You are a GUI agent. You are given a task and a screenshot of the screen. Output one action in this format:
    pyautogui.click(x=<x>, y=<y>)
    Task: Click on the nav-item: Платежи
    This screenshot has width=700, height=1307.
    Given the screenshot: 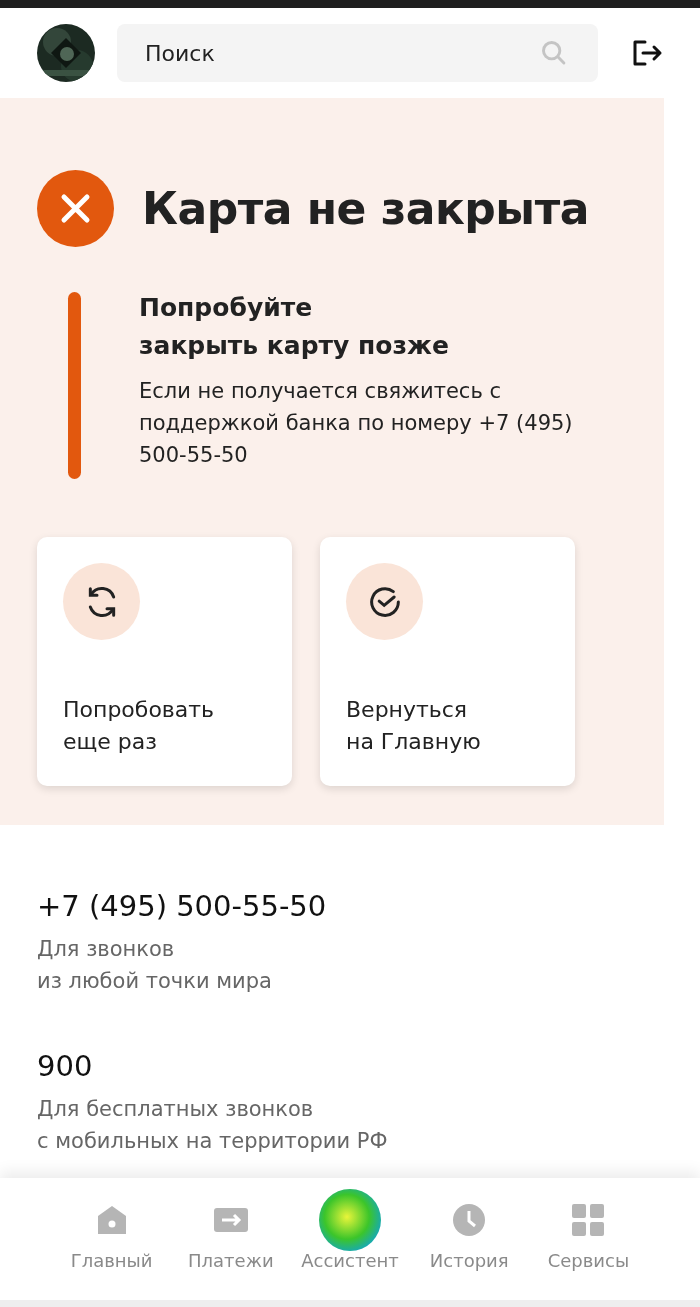 What is the action you would take?
    pyautogui.click(x=231, y=1239)
    